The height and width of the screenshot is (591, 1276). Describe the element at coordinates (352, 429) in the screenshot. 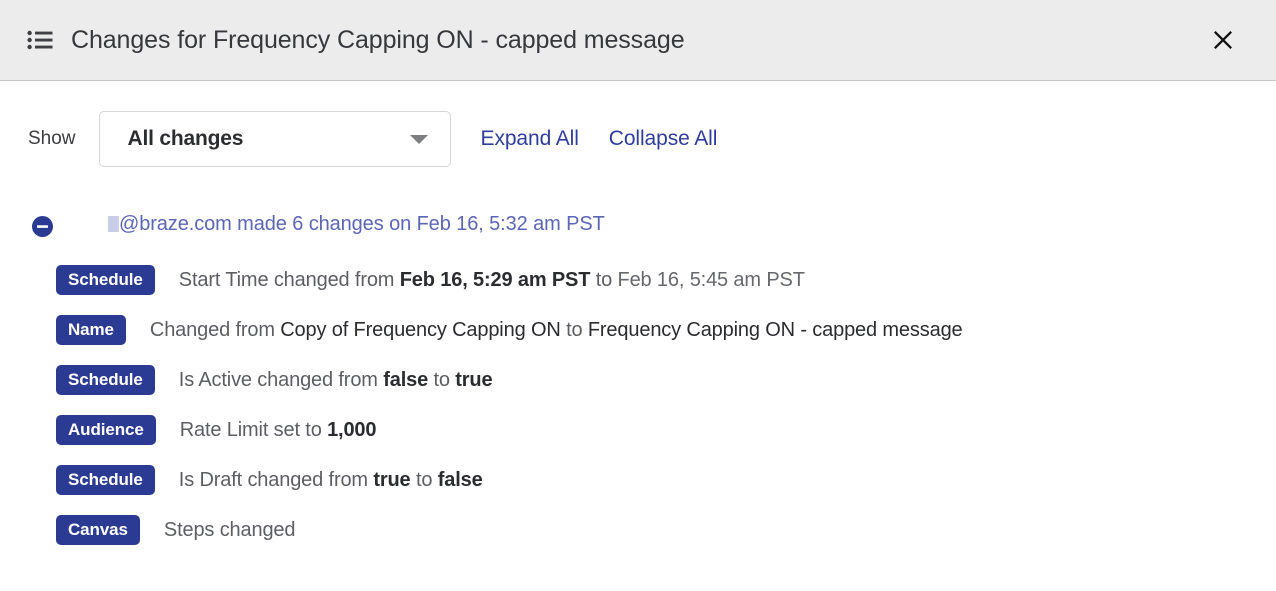

I see `change-from-value: 1,000` at that location.